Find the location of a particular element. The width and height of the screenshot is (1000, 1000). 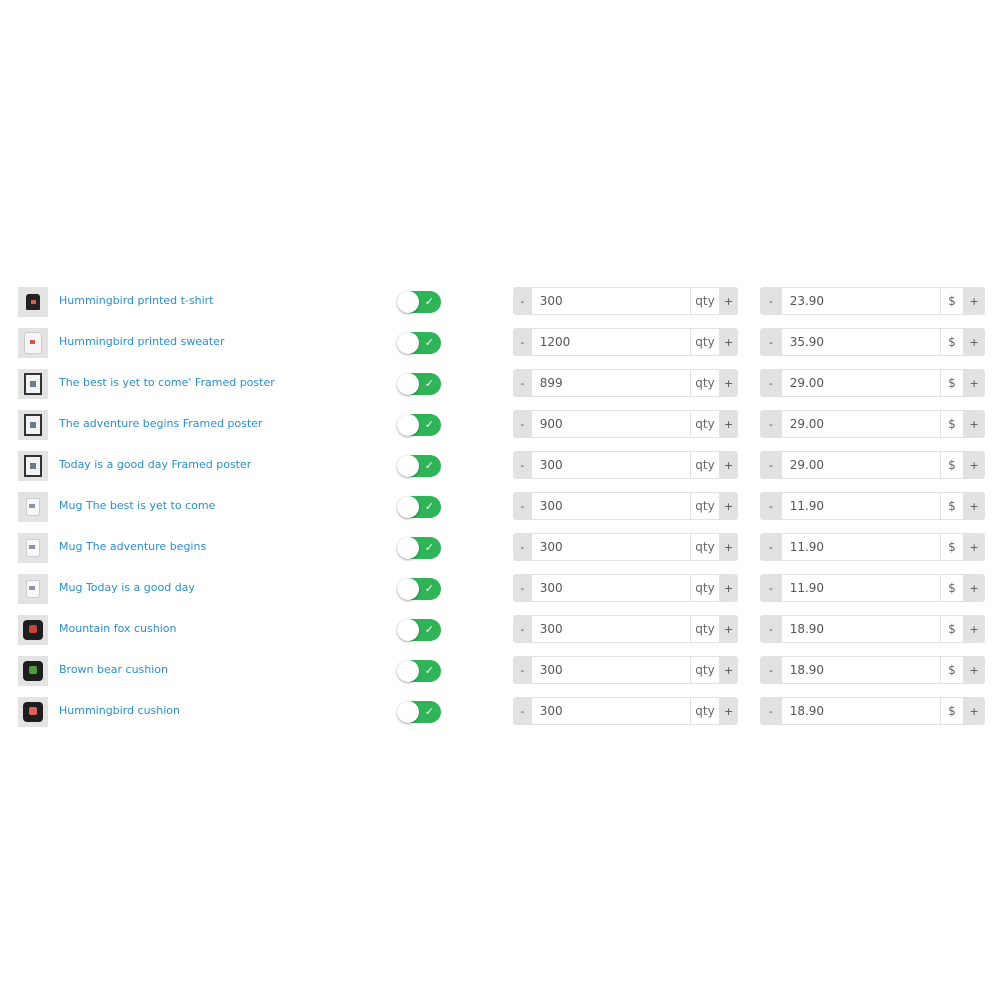

product-name-link: Hummingbird printed t-shirt is located at coordinates (136, 300).